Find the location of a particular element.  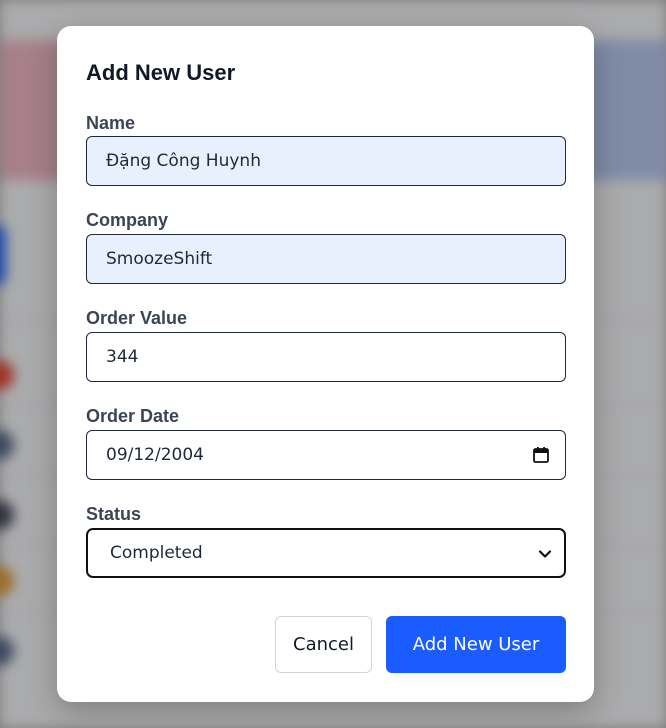

order-date-input: 09/12/2004 is located at coordinates (326, 455).